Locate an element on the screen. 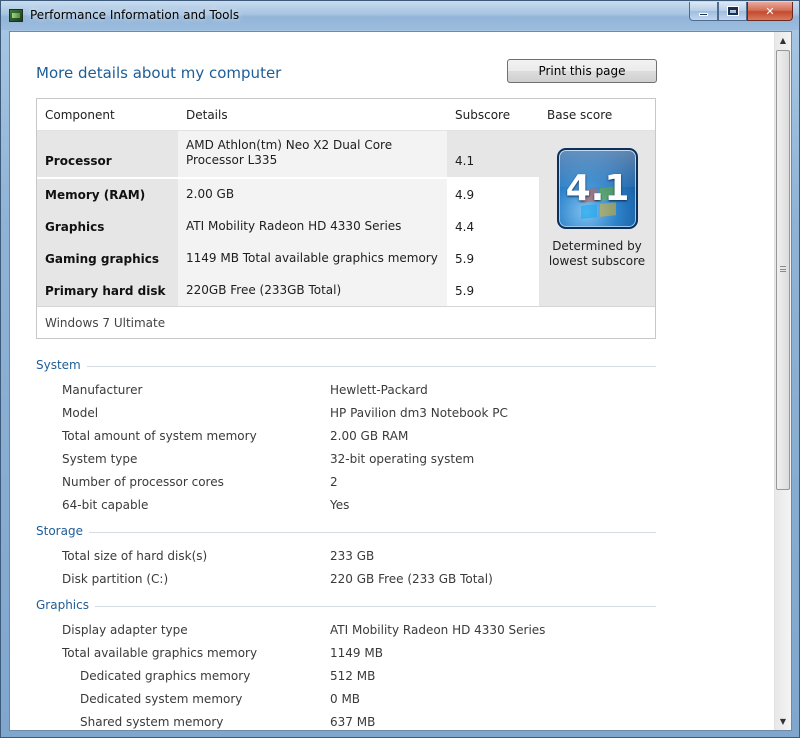  minimize-button is located at coordinates (703, 11).